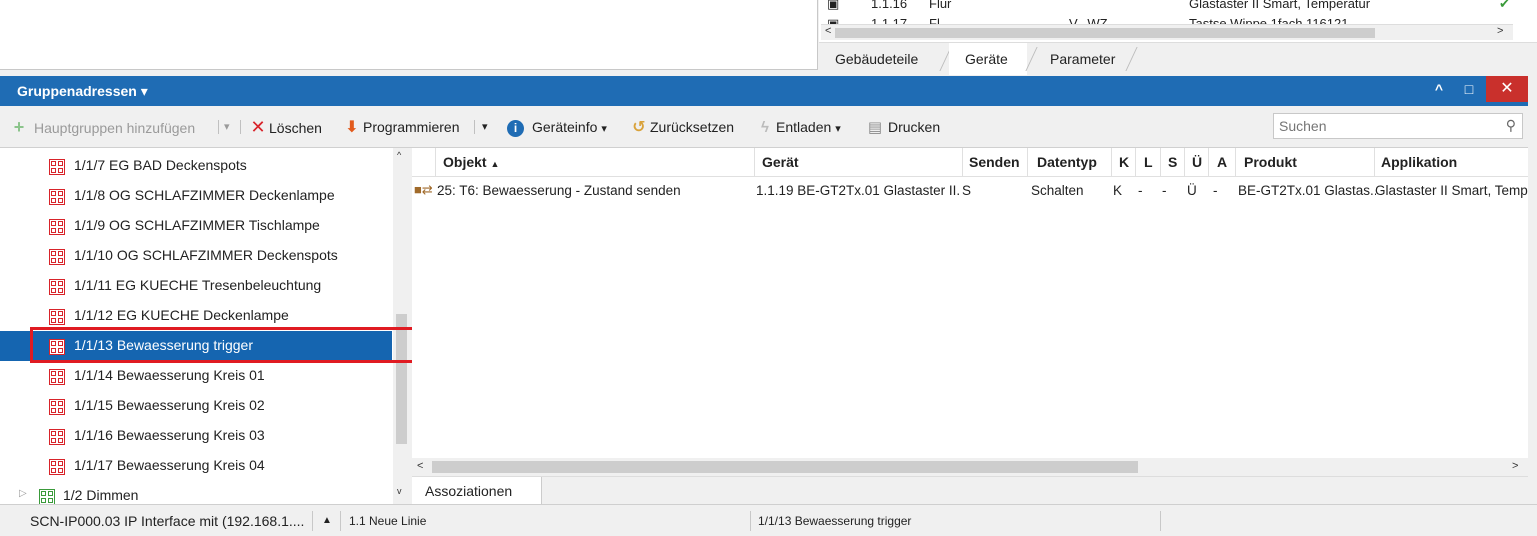 This screenshot has width=1537, height=536. Describe the element at coordinates (399, 155) in the screenshot. I see `scroll-up-icon: ^` at that location.